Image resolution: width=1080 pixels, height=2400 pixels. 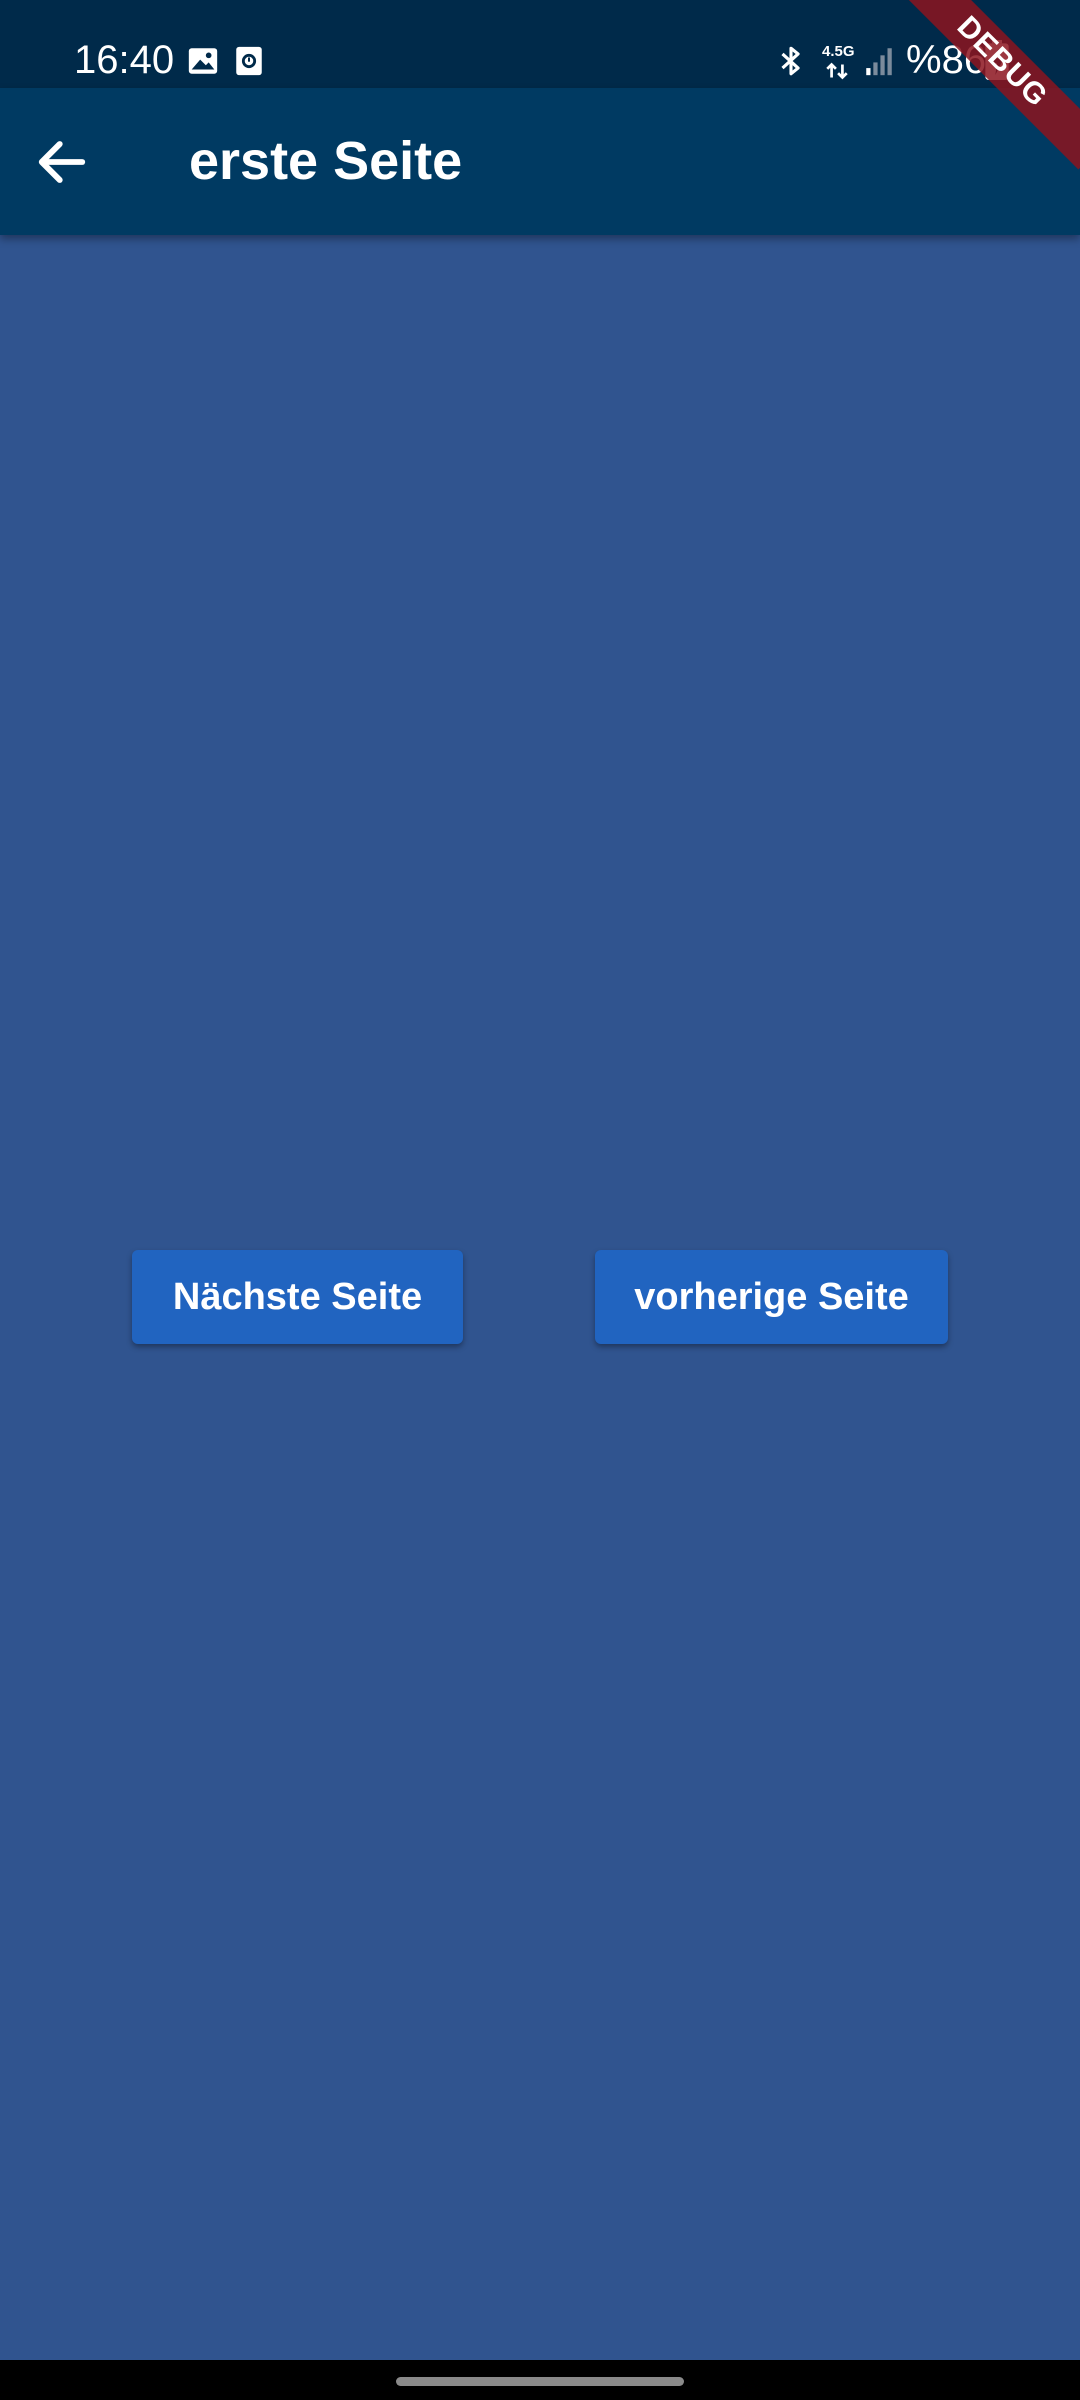 I want to click on back-button, so click(x=62, y=162).